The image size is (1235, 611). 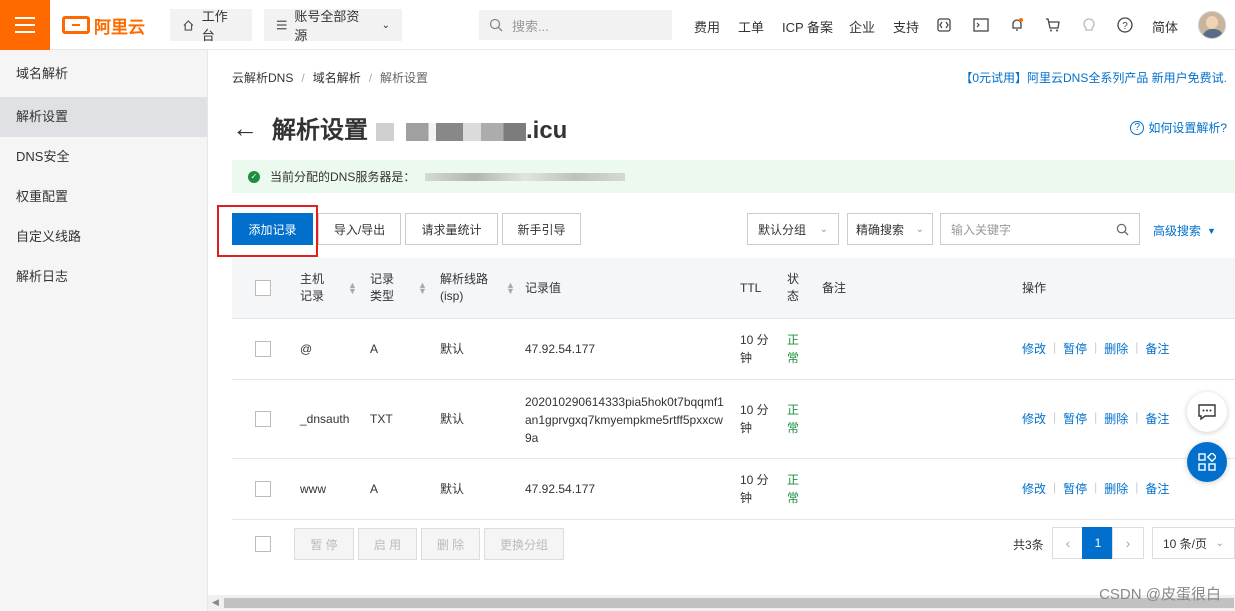 What do you see at coordinates (524, 544) in the screenshot?
I see `change-group-button: 更换分组` at bounding box center [524, 544].